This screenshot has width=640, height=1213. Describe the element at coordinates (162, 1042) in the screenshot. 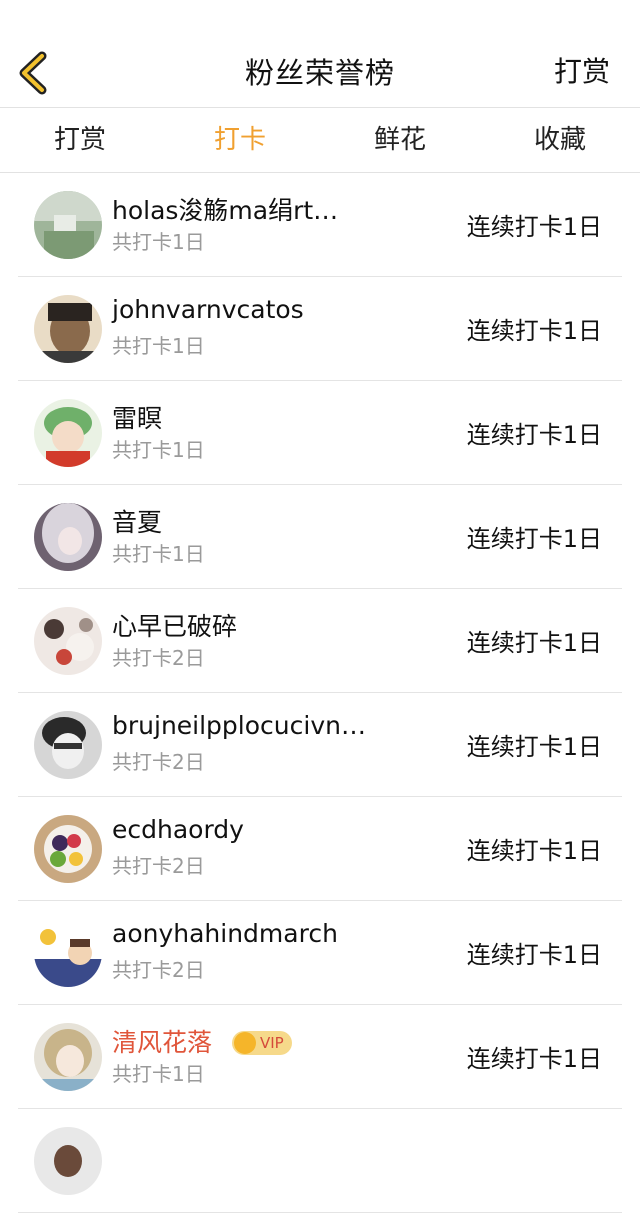

I see `user-name: 清风花落` at that location.